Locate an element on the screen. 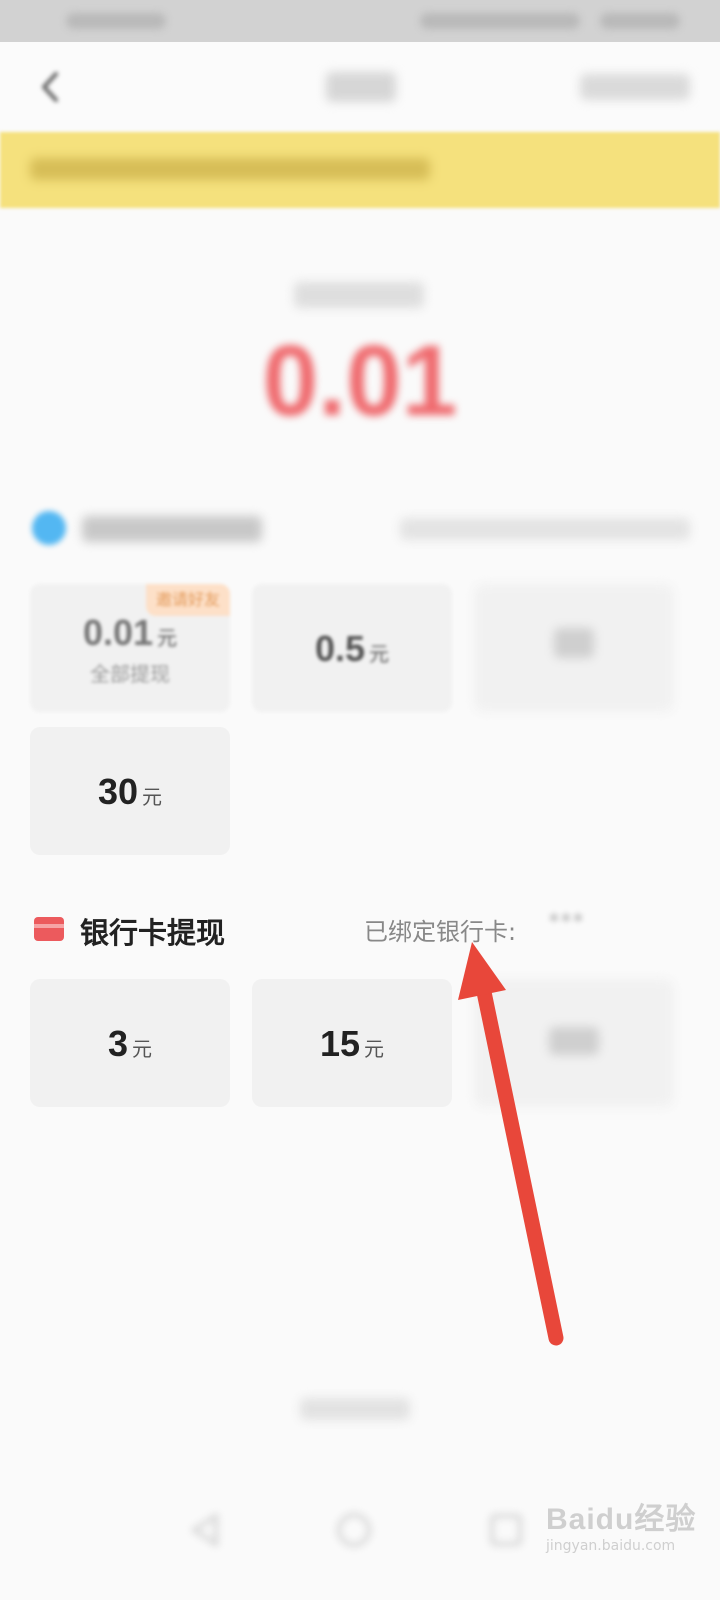 The image size is (720, 1600). annotation-arrow-icon is located at coordinates (511, 1144).